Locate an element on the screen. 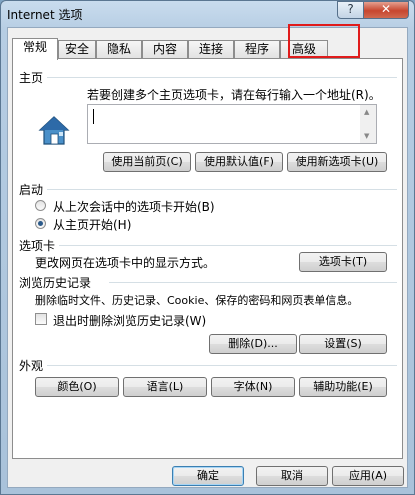 Image resolution: width=415 pixels, height=495 pixels. use-default-button: 使用默认值(F) is located at coordinates (239, 162).